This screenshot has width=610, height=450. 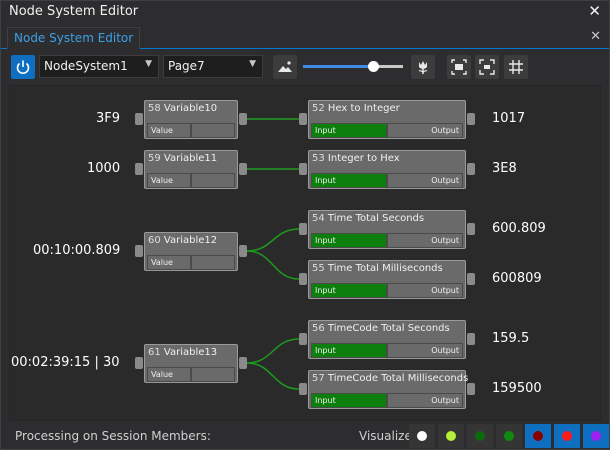 What do you see at coordinates (213, 66) in the screenshot?
I see `page-select: Page7 ▼` at bounding box center [213, 66].